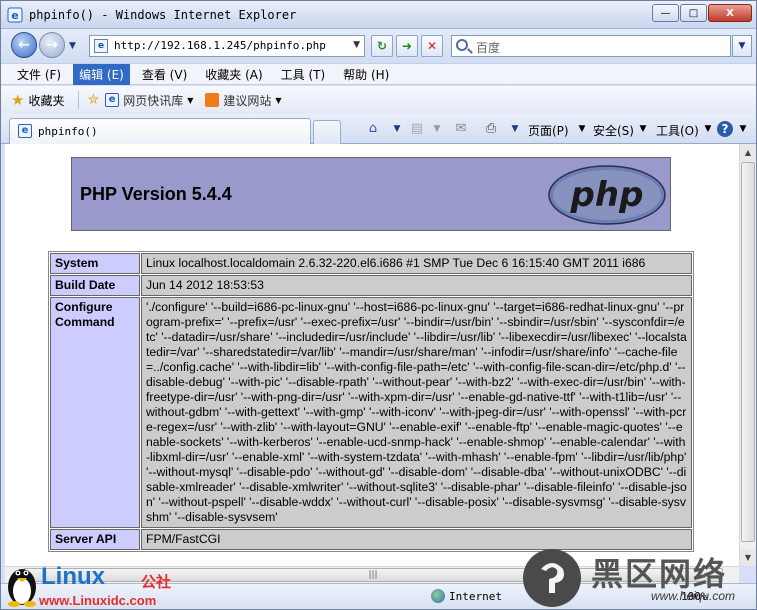 The image size is (757, 610). Describe the element at coordinates (233, 74) in the screenshot. I see `menu-favorites: 收藏夹 (A)` at that location.